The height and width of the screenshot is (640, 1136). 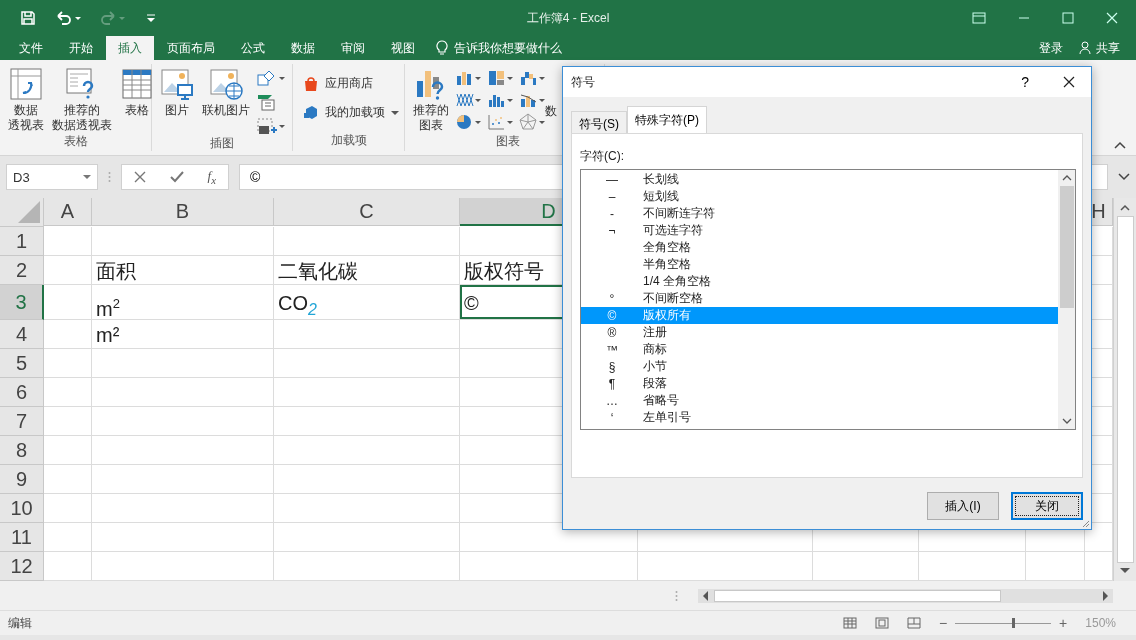 What do you see at coordinates (819, 383) in the screenshot?
I see `list-item: ¶ 段落` at bounding box center [819, 383].